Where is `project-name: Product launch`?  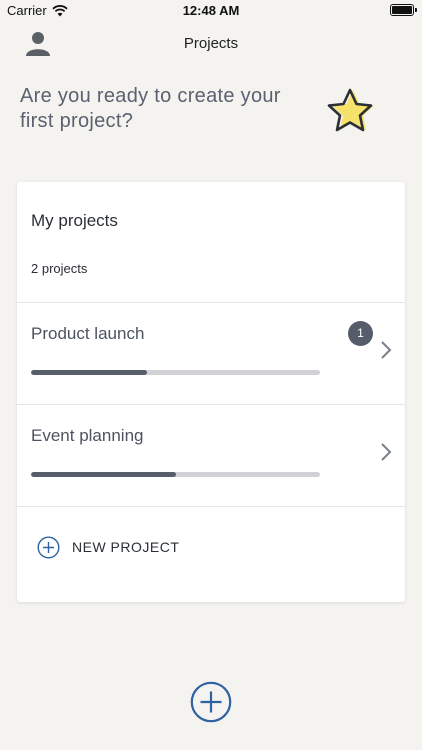
project-name: Product launch is located at coordinates (88, 333).